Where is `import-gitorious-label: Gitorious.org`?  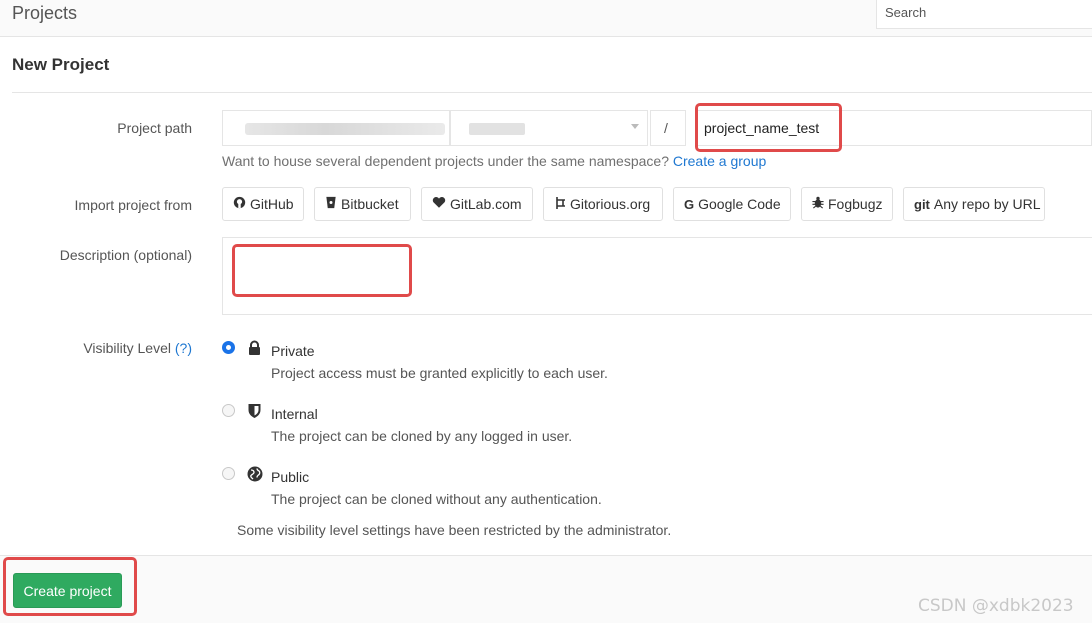 import-gitorious-label: Gitorious.org is located at coordinates (610, 204).